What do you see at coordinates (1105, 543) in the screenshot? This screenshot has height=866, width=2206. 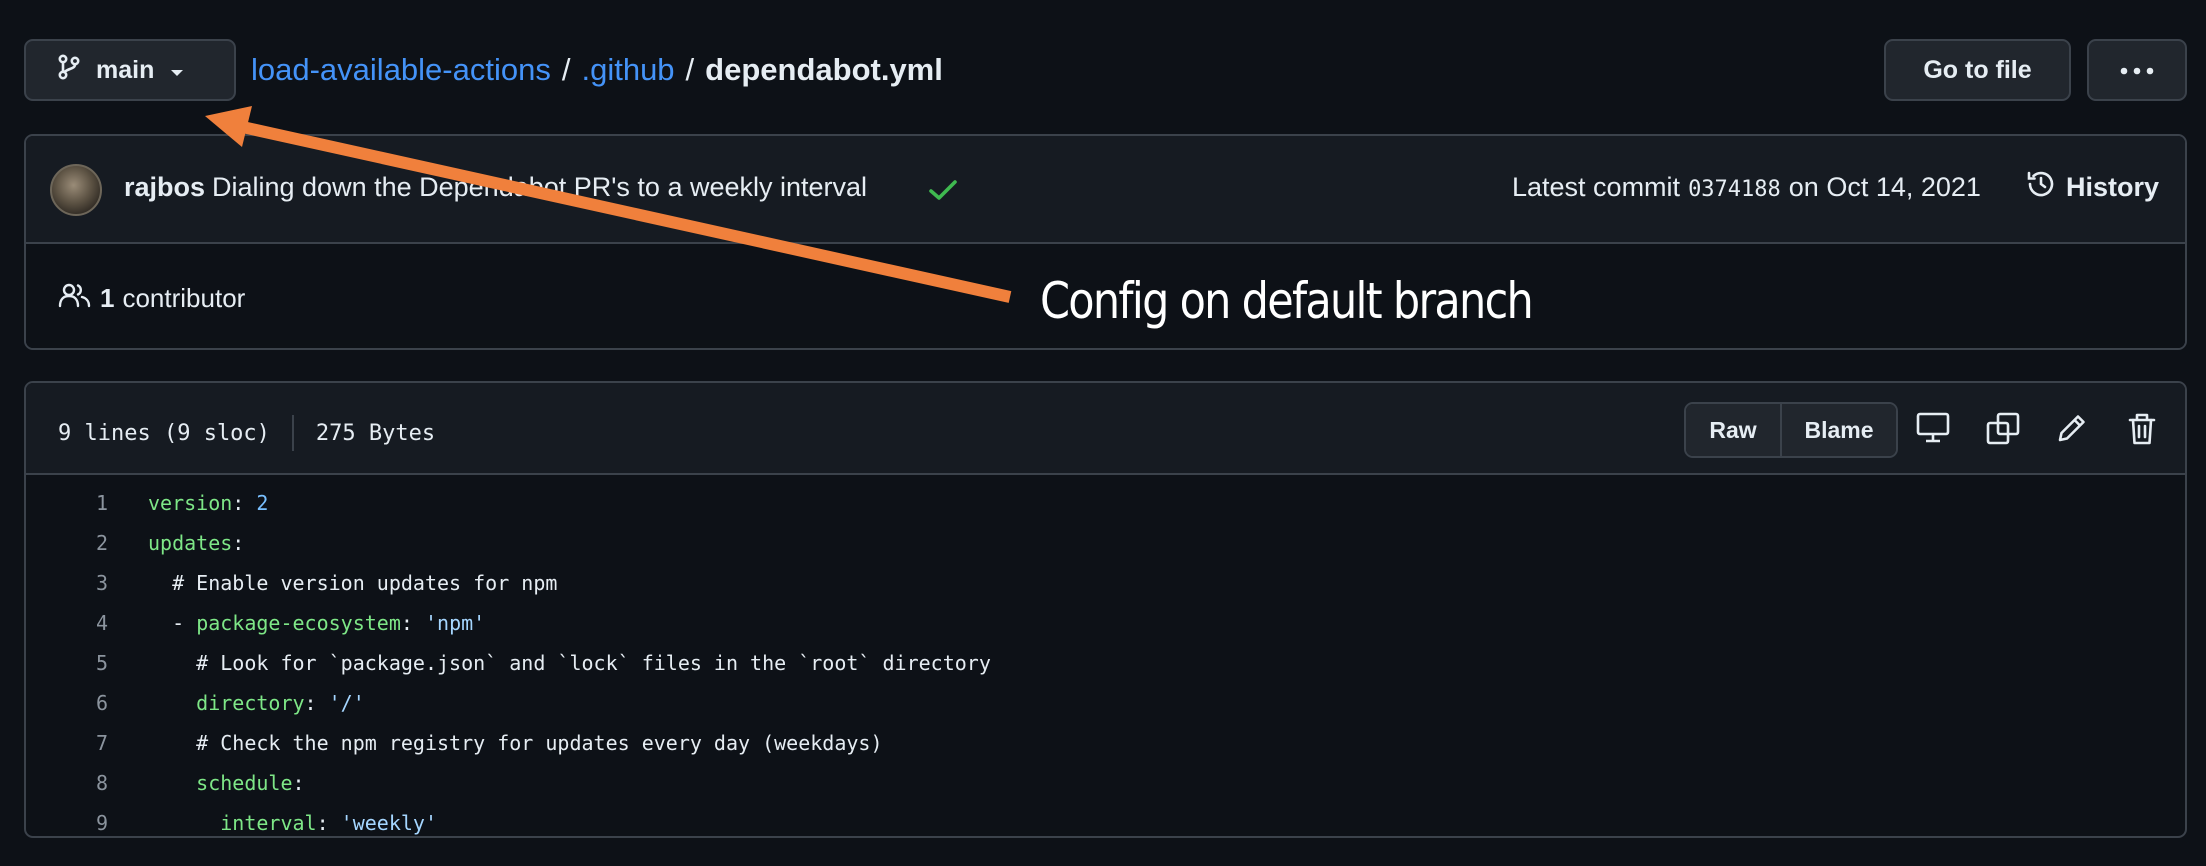 I see `code-line: 2 updates:` at bounding box center [1105, 543].